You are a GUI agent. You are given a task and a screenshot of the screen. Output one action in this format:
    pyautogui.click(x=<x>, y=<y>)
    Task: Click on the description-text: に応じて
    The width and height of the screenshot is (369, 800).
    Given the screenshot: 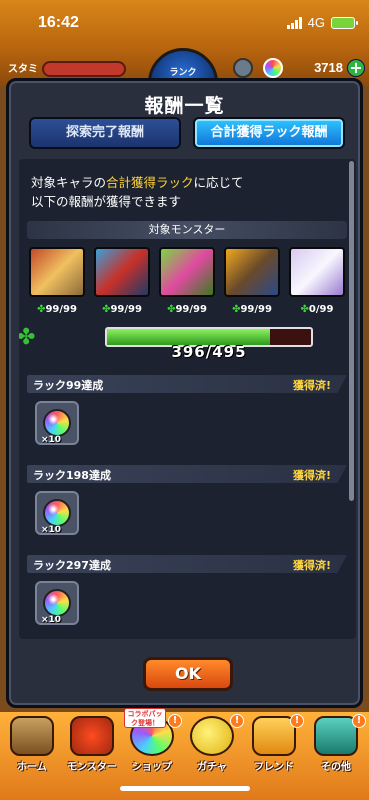 What is the action you would take?
    pyautogui.click(x=218, y=182)
    